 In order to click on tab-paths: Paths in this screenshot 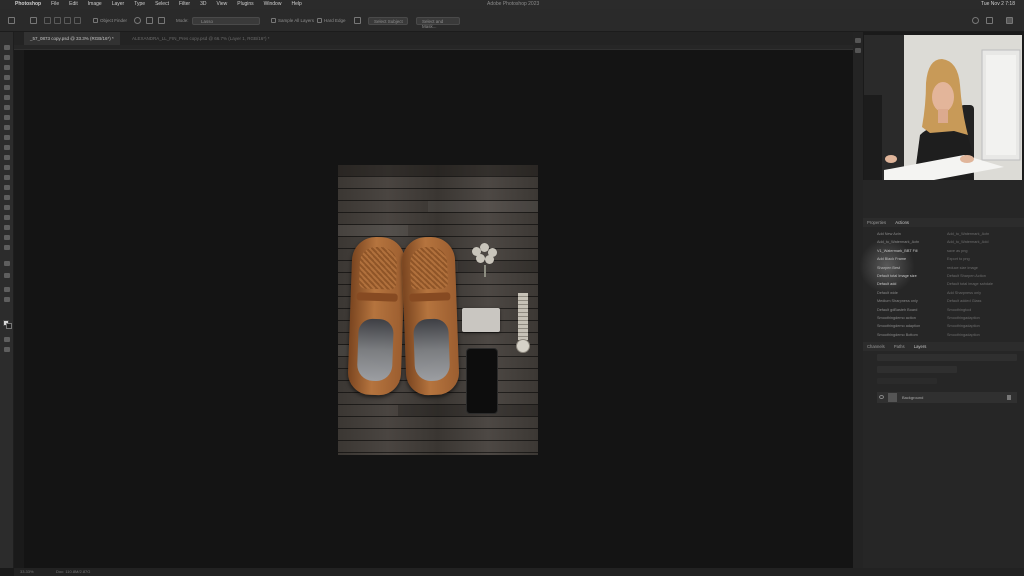, I will do `click(899, 346)`.